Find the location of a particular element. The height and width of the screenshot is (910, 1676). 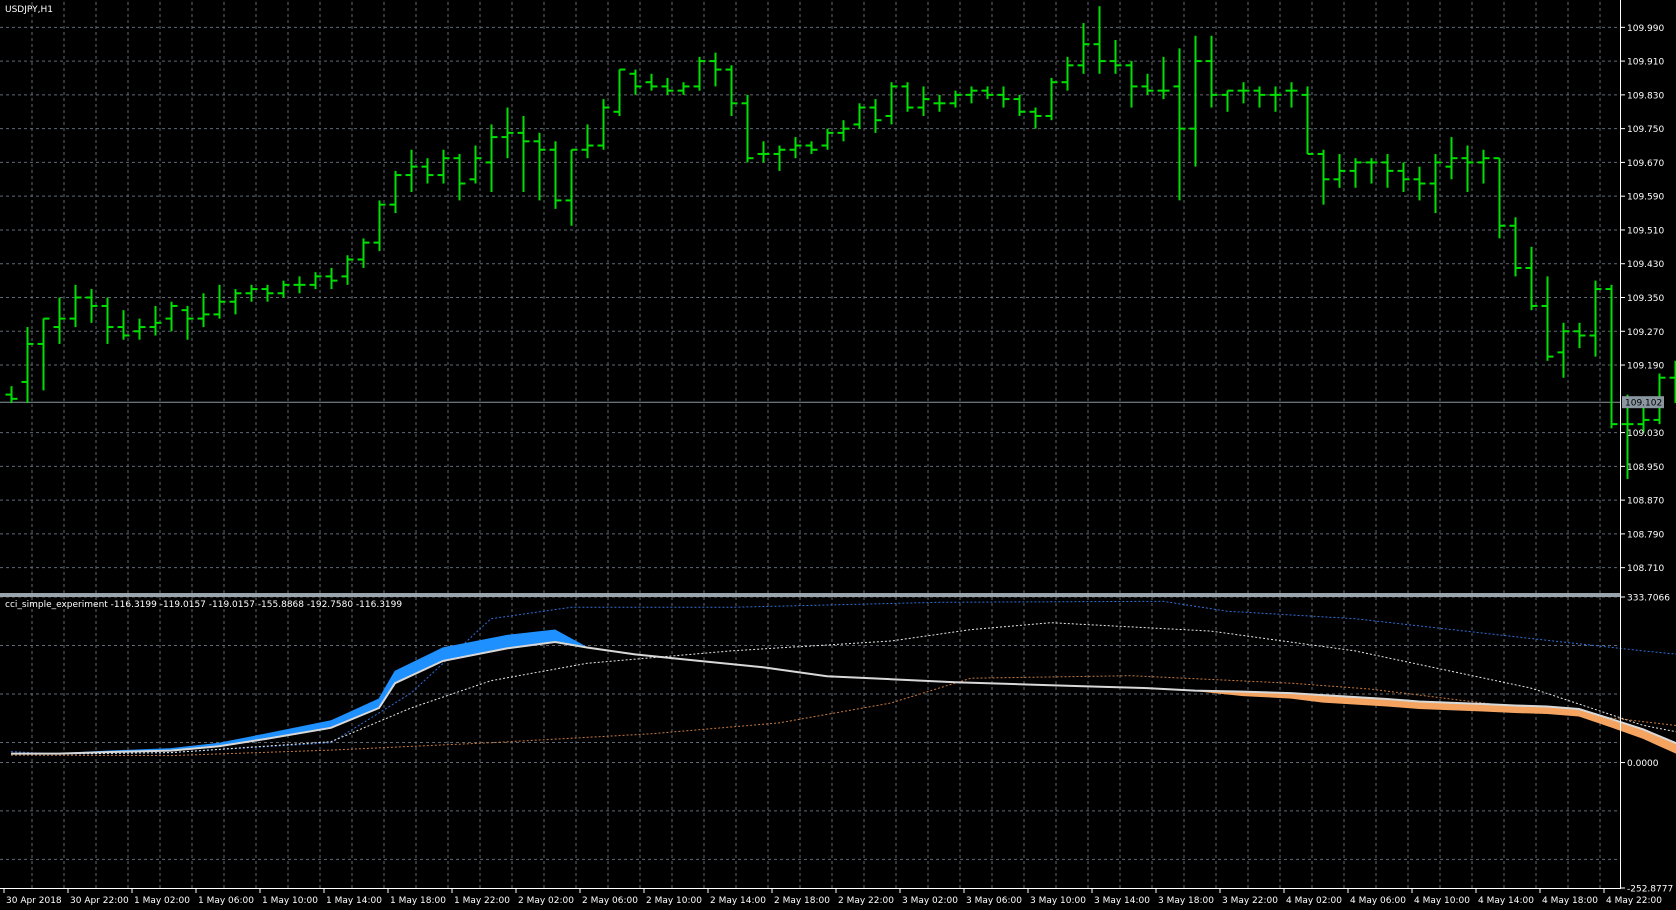

time-tick-label: 1 May 10:00 is located at coordinates (290, 901).